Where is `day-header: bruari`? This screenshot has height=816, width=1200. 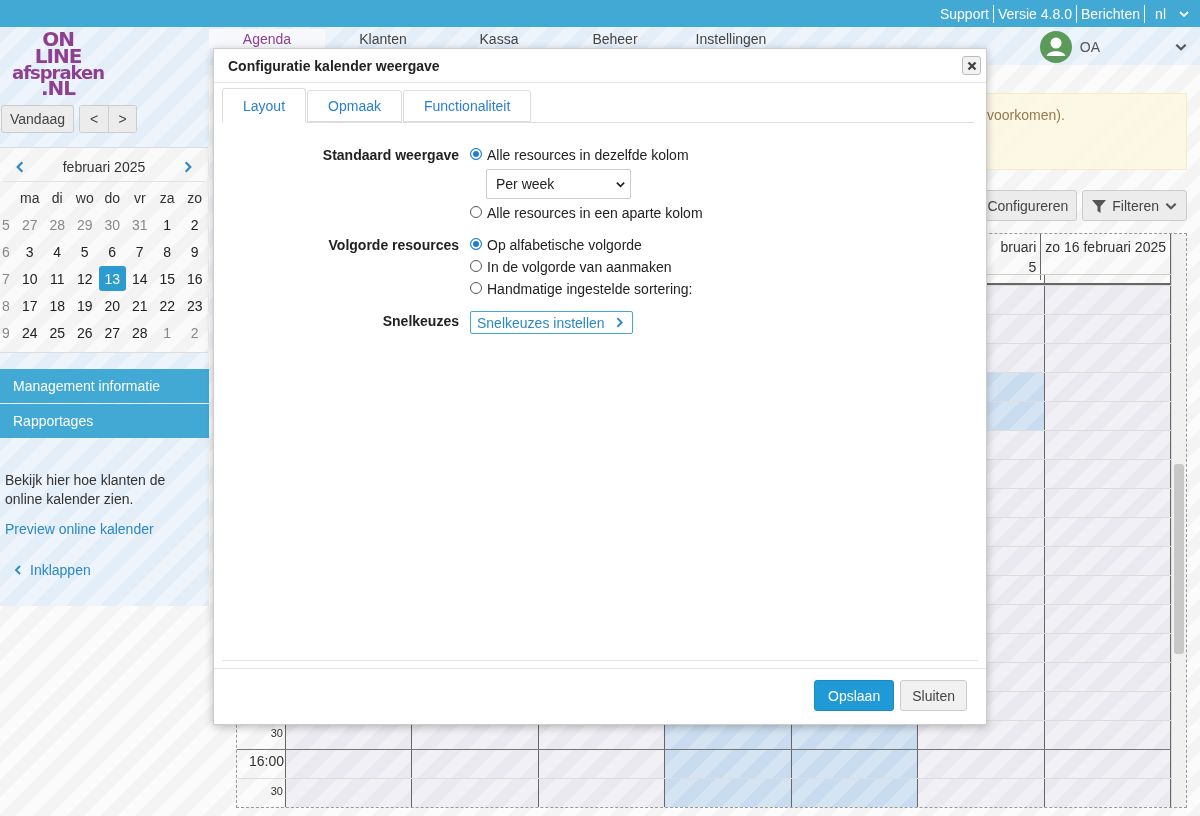 day-header: bruari is located at coordinates (1018, 247).